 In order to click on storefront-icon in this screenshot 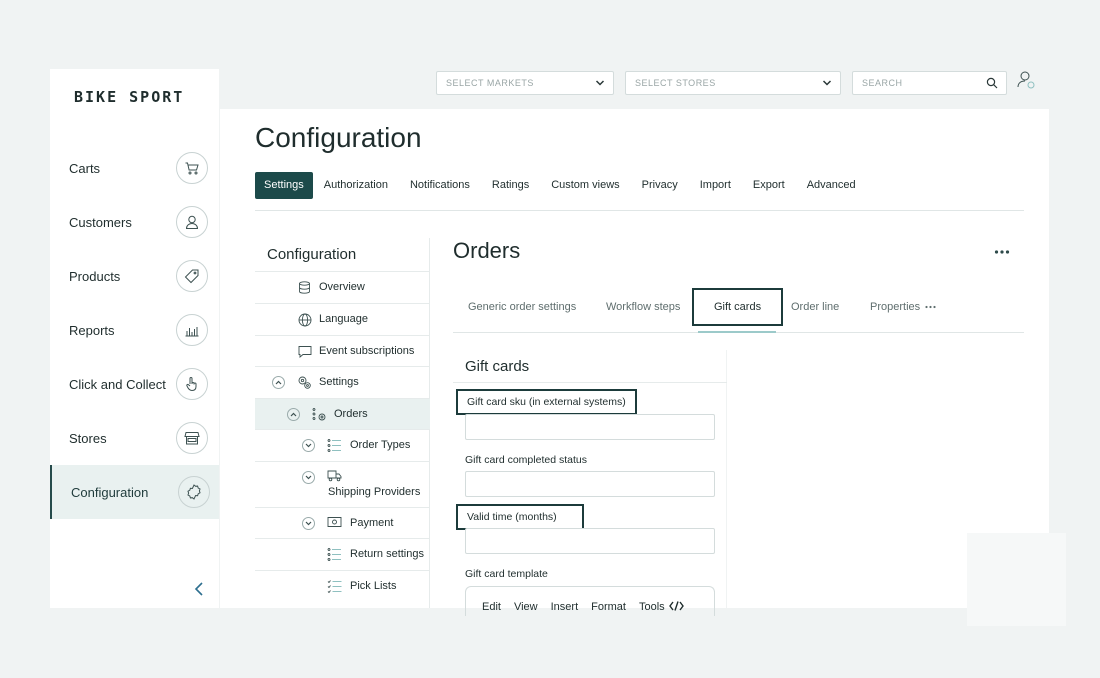, I will do `click(192, 438)`.